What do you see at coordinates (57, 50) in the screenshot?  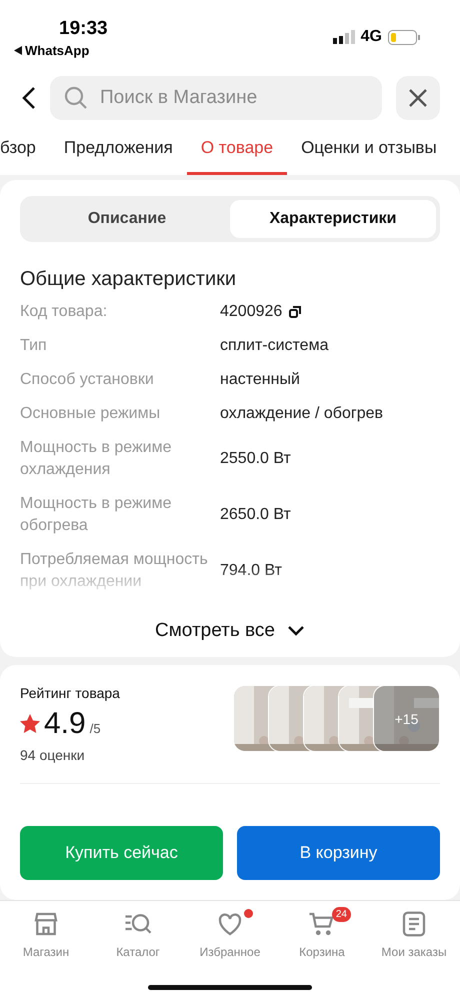 I see `back-to-app-link: WhatsApp` at bounding box center [57, 50].